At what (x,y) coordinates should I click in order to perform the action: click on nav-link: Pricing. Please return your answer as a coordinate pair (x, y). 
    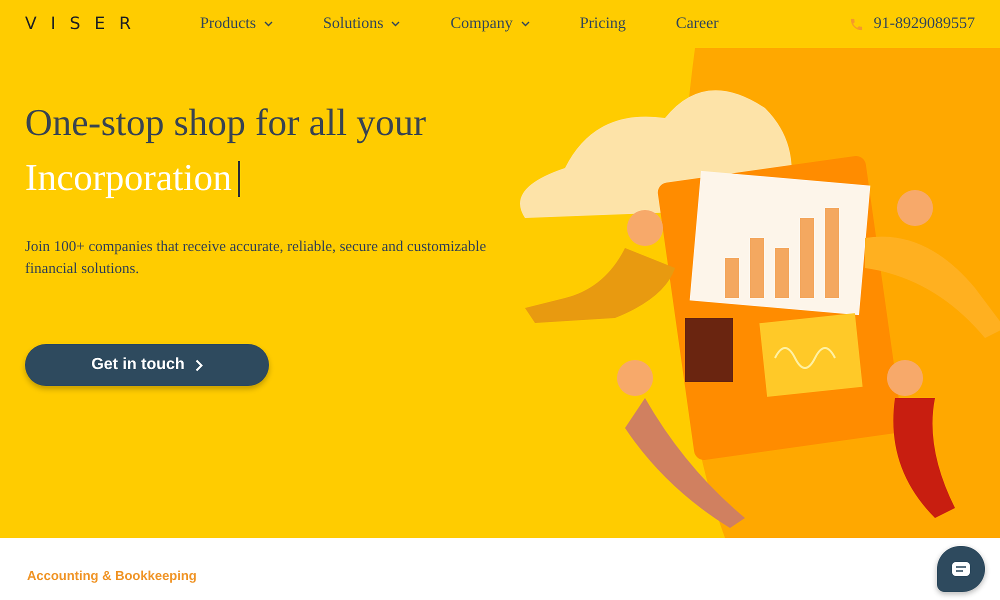
    Looking at the image, I should click on (603, 24).